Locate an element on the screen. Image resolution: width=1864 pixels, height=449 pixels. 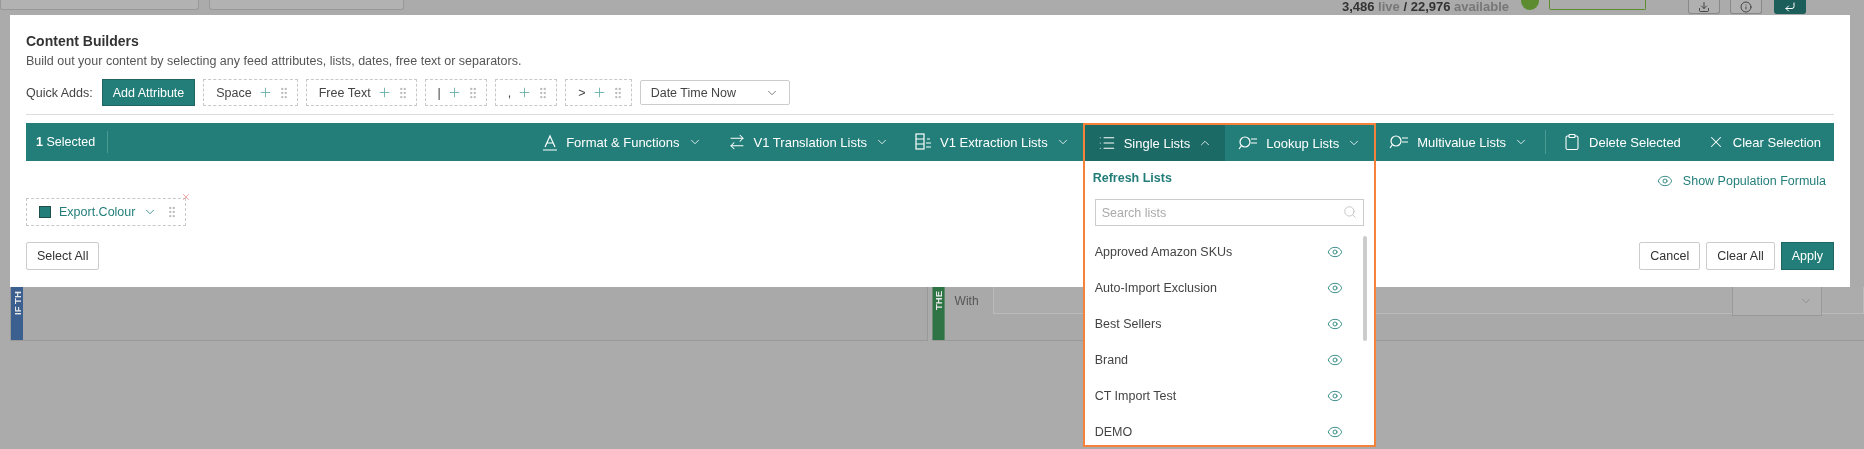
list-item: Auto-Import Exclusion is located at coordinates (1224, 288).